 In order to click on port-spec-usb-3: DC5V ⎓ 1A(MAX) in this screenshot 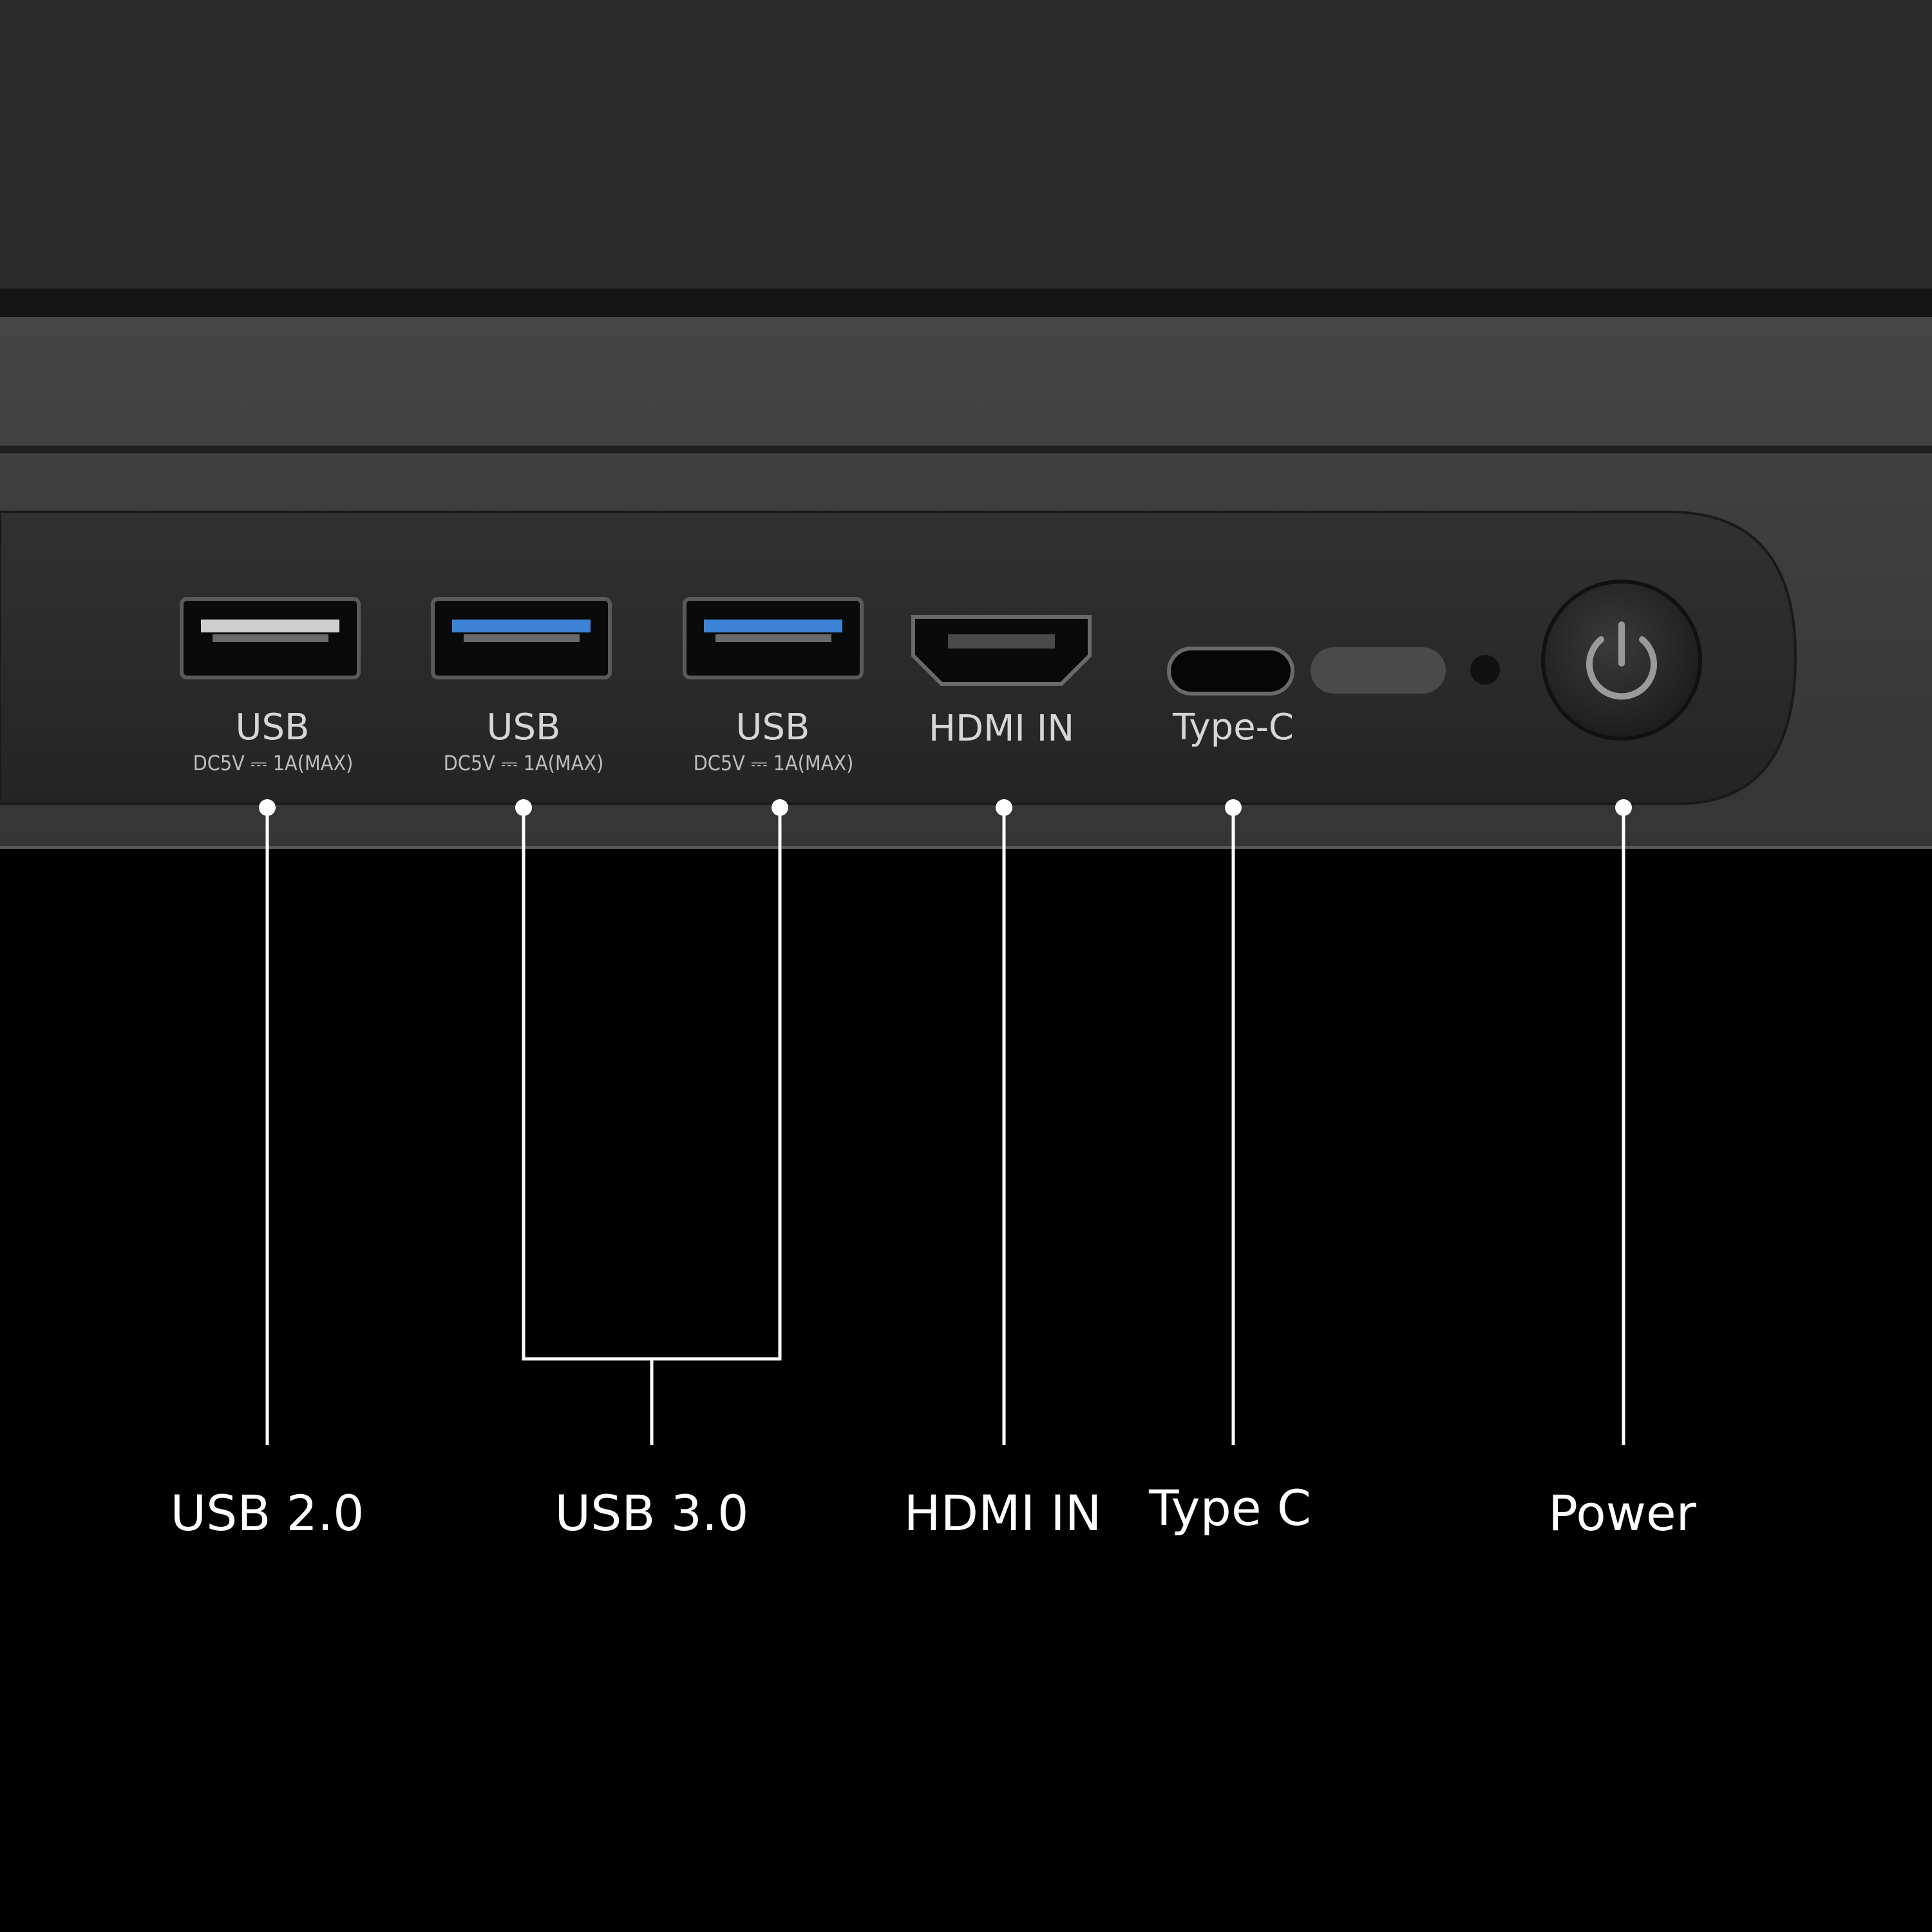, I will do `click(774, 763)`.